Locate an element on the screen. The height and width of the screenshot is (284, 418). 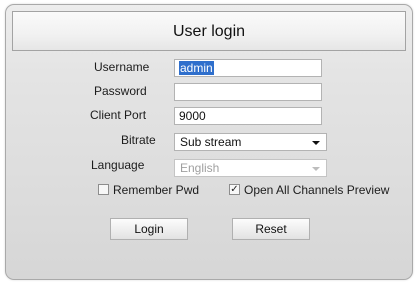
dialog-title: User login is located at coordinates (209, 31).